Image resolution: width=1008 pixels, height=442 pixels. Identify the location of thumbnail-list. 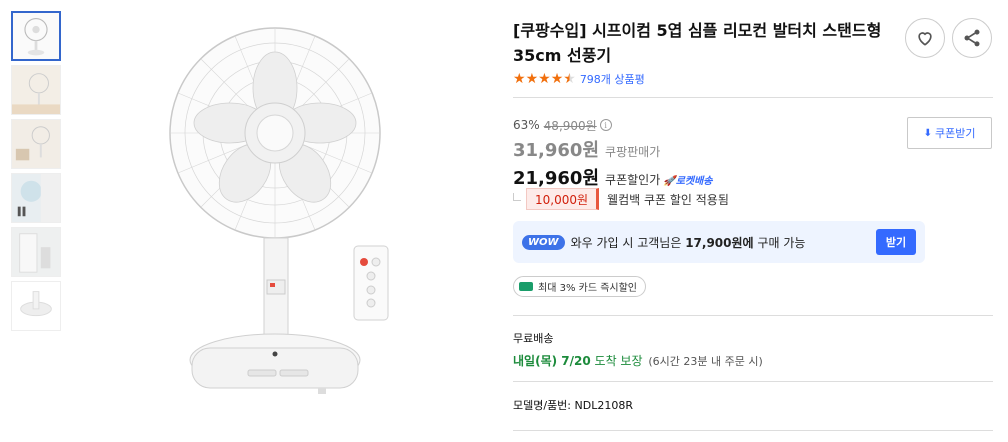
(37, 173).